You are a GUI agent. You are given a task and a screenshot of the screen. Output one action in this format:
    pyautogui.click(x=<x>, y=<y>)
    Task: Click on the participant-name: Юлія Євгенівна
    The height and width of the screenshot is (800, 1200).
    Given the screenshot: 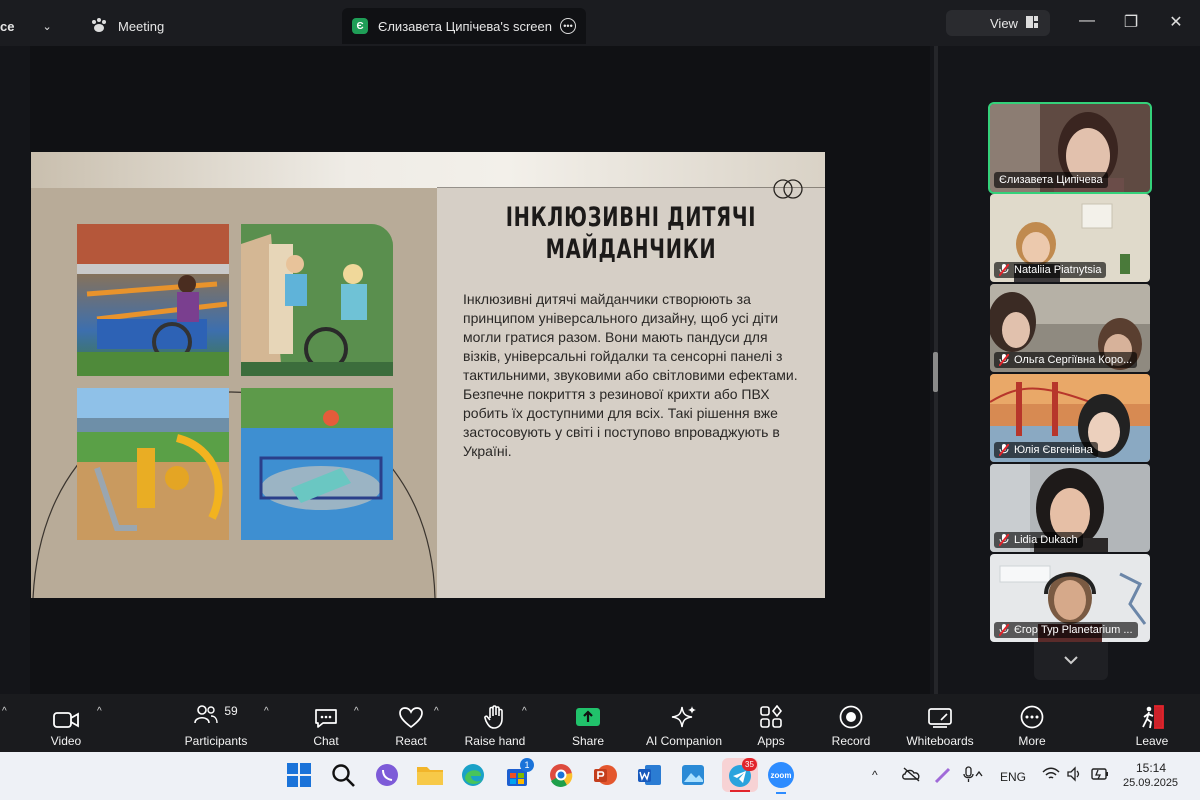 What is the action you would take?
    pyautogui.click(x=1053, y=450)
    